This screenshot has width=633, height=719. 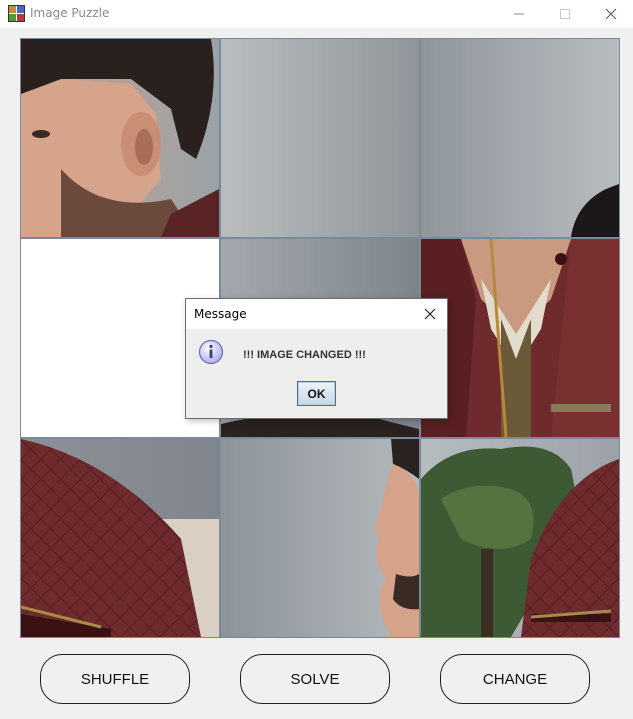 I want to click on minimize-icon, so click(x=519, y=14).